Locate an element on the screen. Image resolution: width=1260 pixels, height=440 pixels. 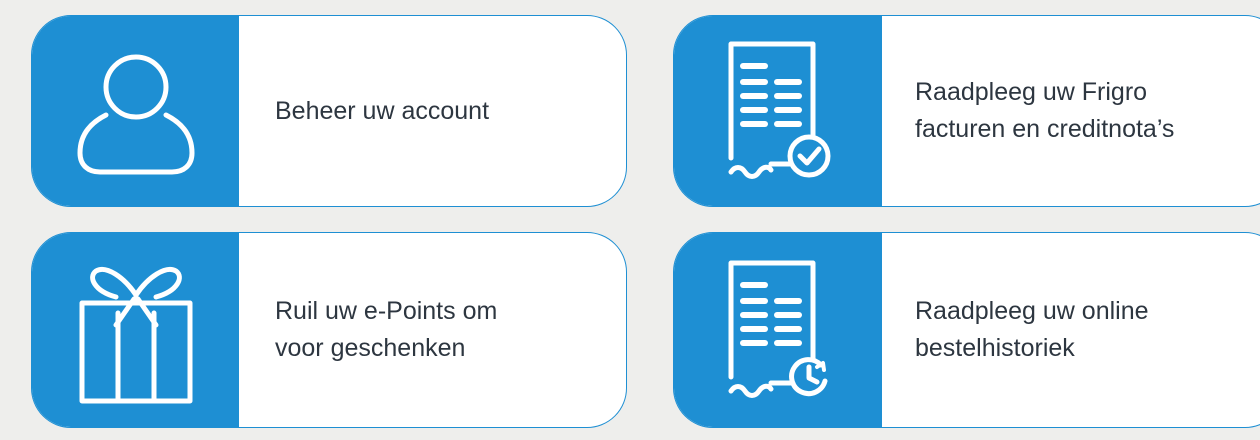
card-label: Ruil uw e-Points om voor geschenken is located at coordinates (386, 329).